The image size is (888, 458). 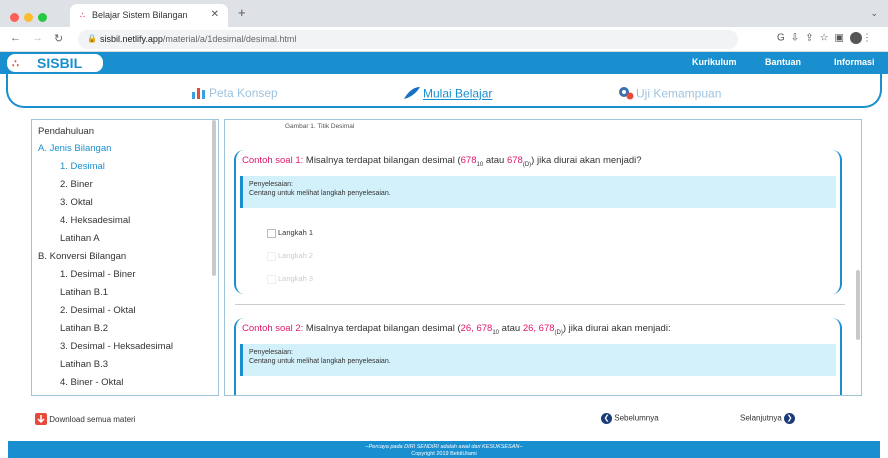 I want to click on menu-label: Peta Konsep, so click(x=243, y=93).